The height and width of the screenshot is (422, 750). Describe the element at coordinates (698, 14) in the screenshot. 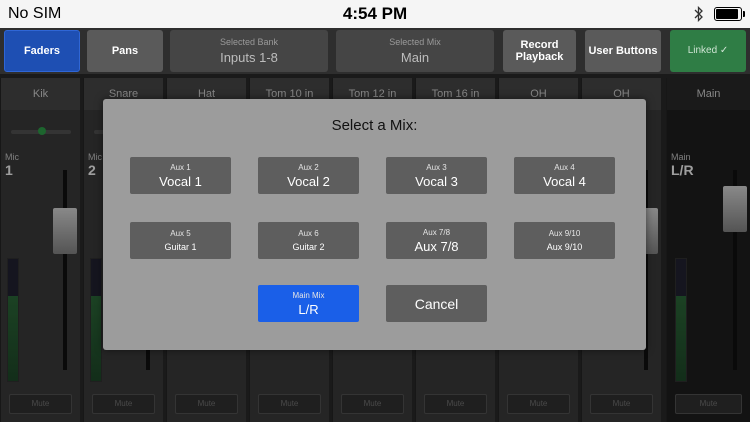

I see `bluetooth-icon` at that location.